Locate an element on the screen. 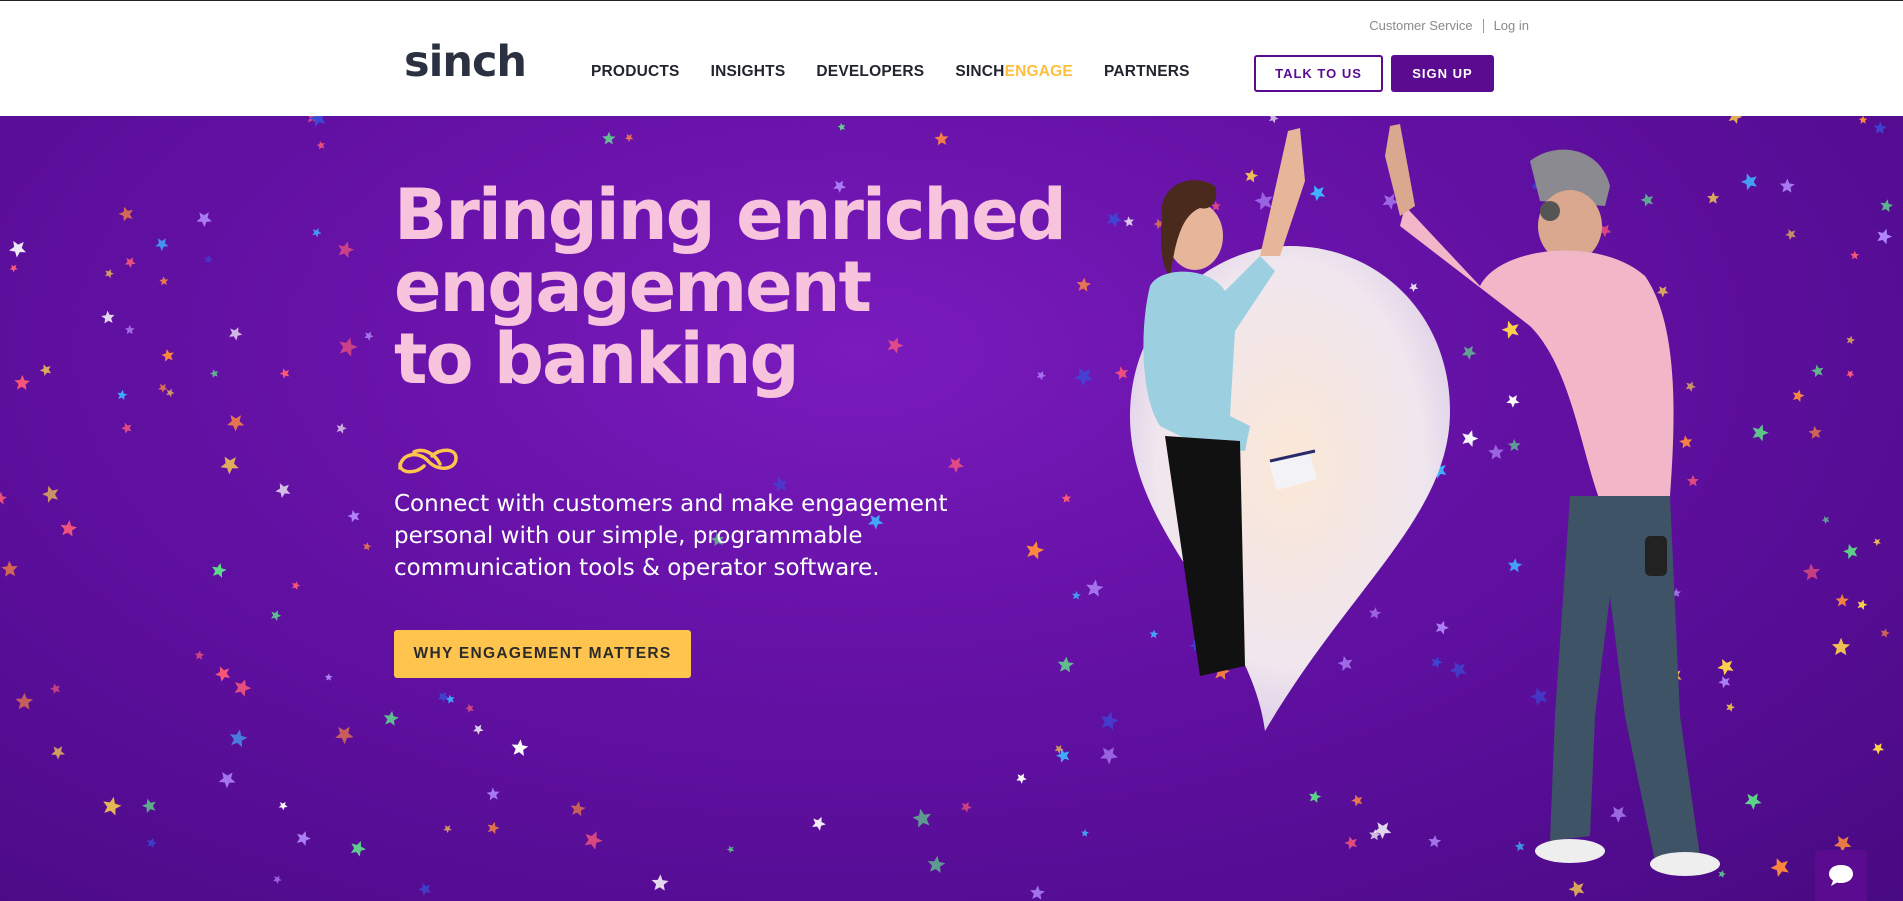 The width and height of the screenshot is (1903, 901). headline-line-2: engagement is located at coordinates (633, 287).